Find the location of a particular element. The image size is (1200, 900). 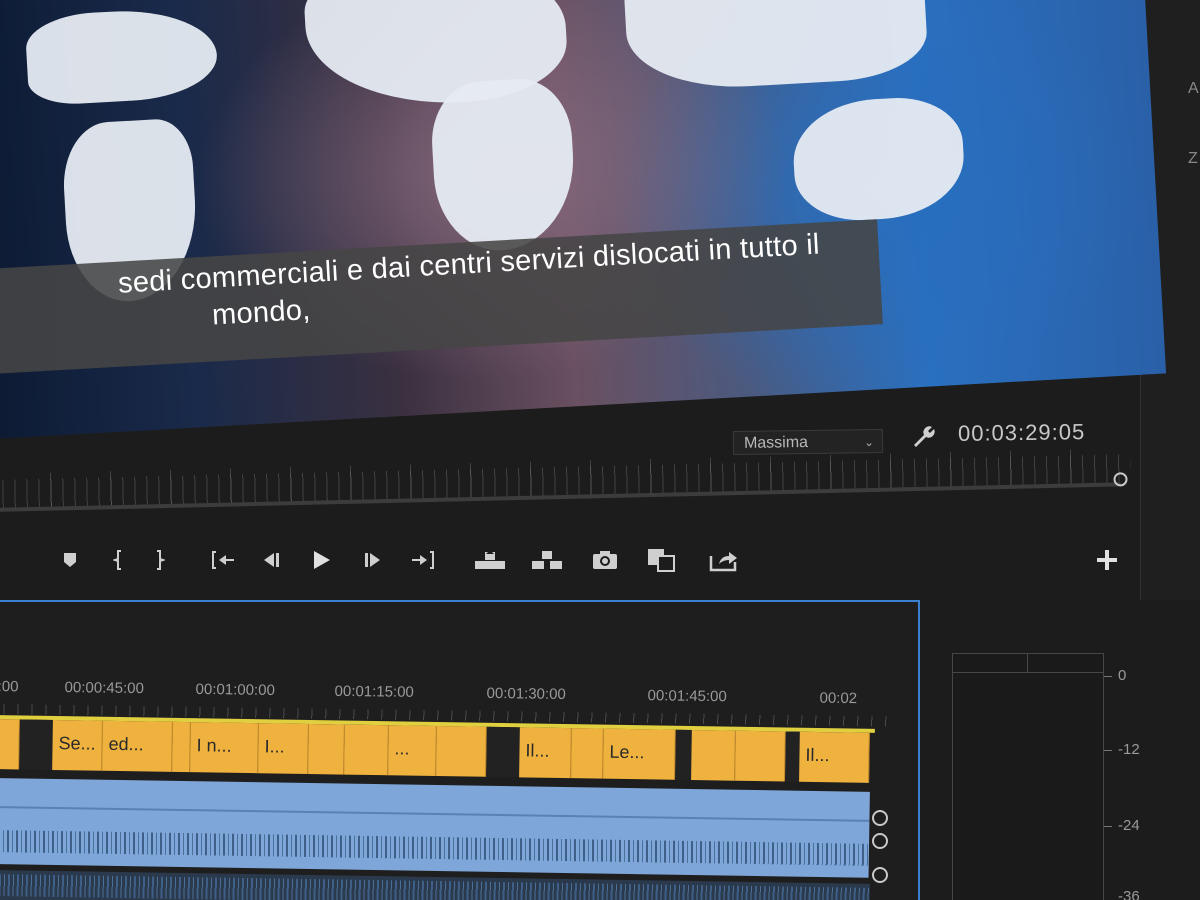

transport-controls is located at coordinates (600, 562).